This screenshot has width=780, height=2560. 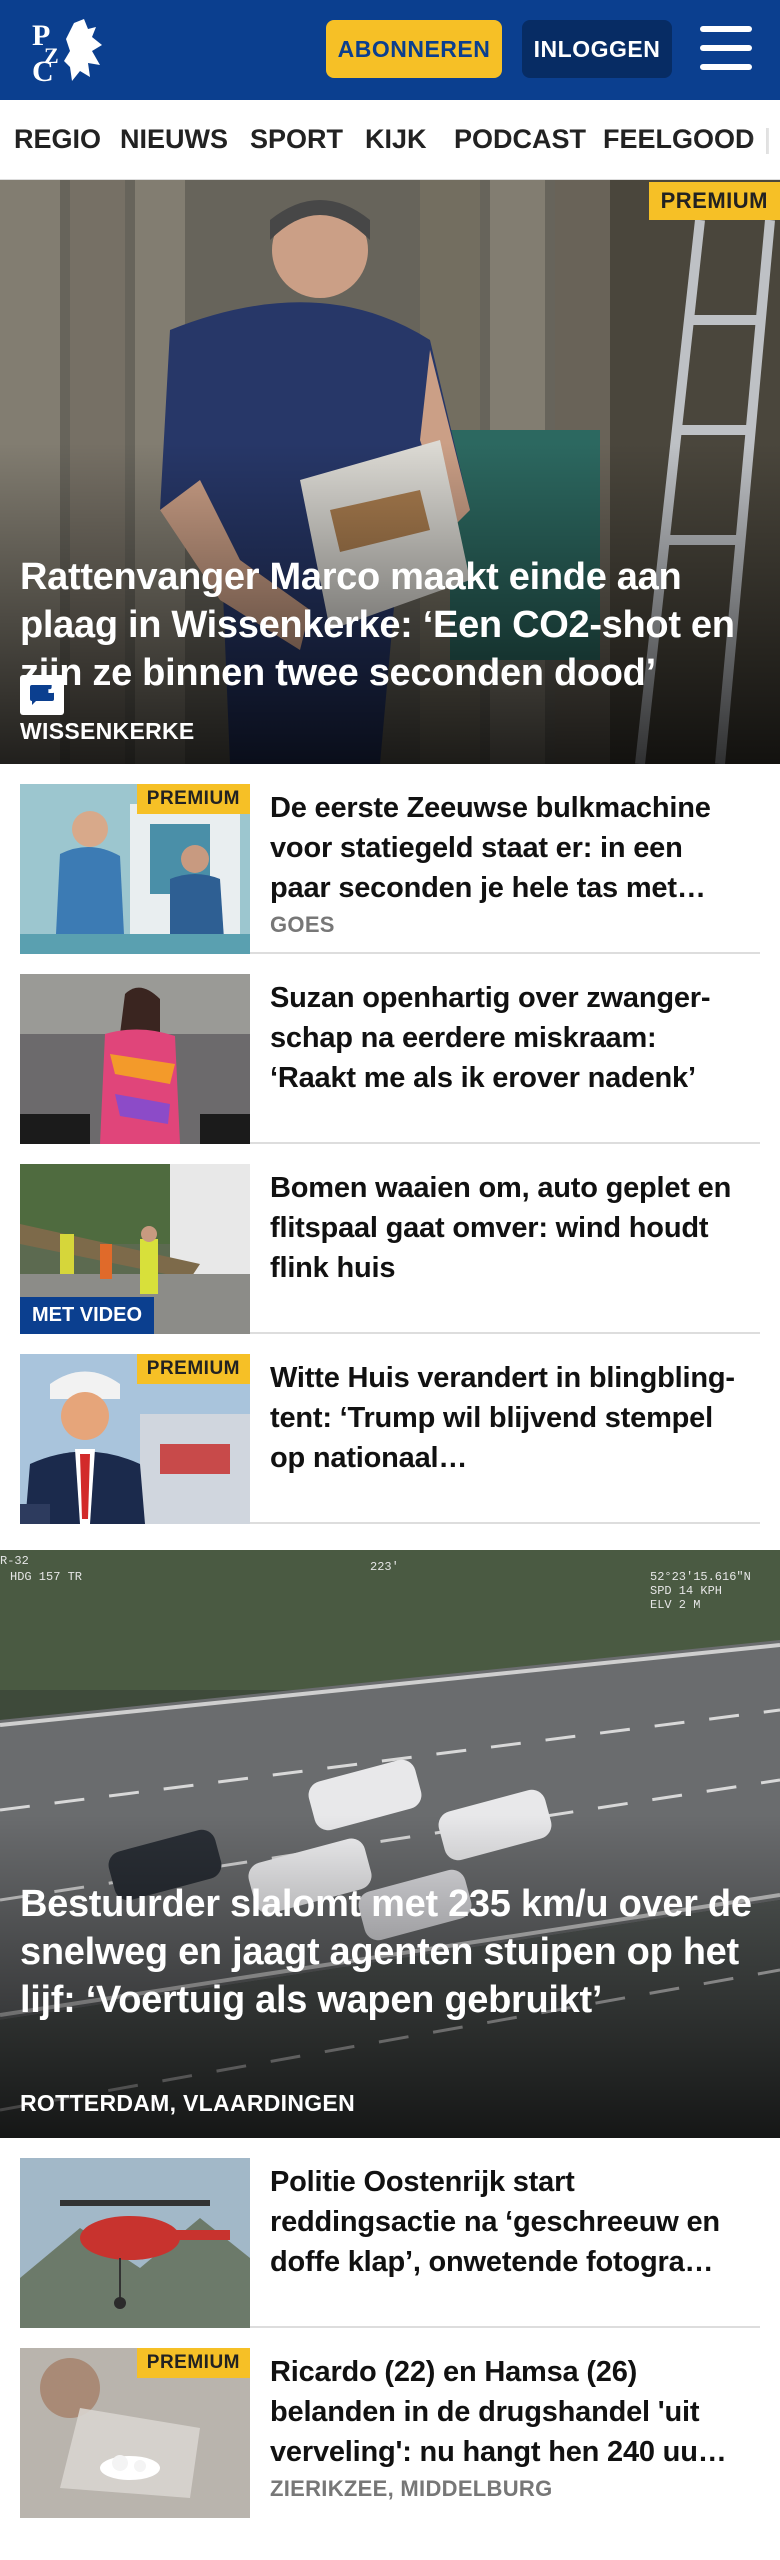 What do you see at coordinates (51, 55) in the screenshot?
I see `svg-text: Z` at bounding box center [51, 55].